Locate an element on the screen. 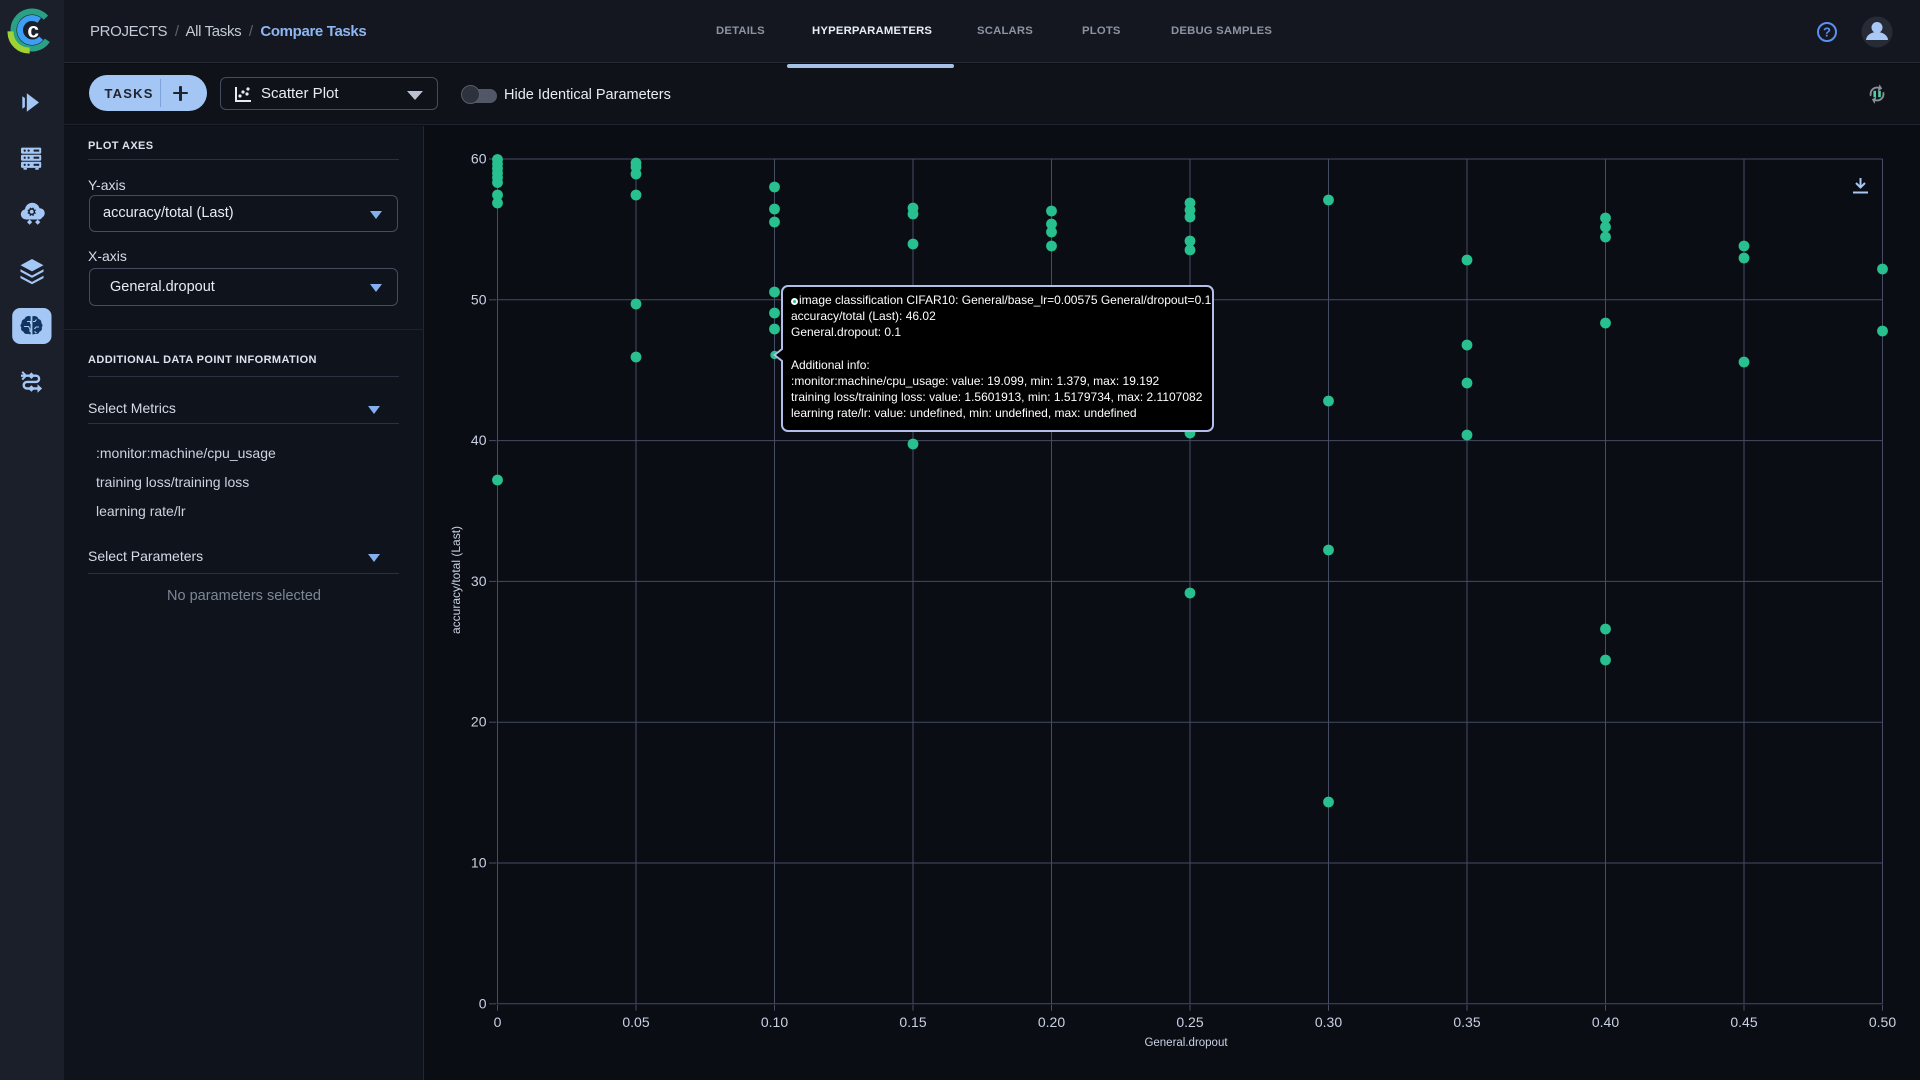  svg-text: 0.35 is located at coordinates (1466, 1022).